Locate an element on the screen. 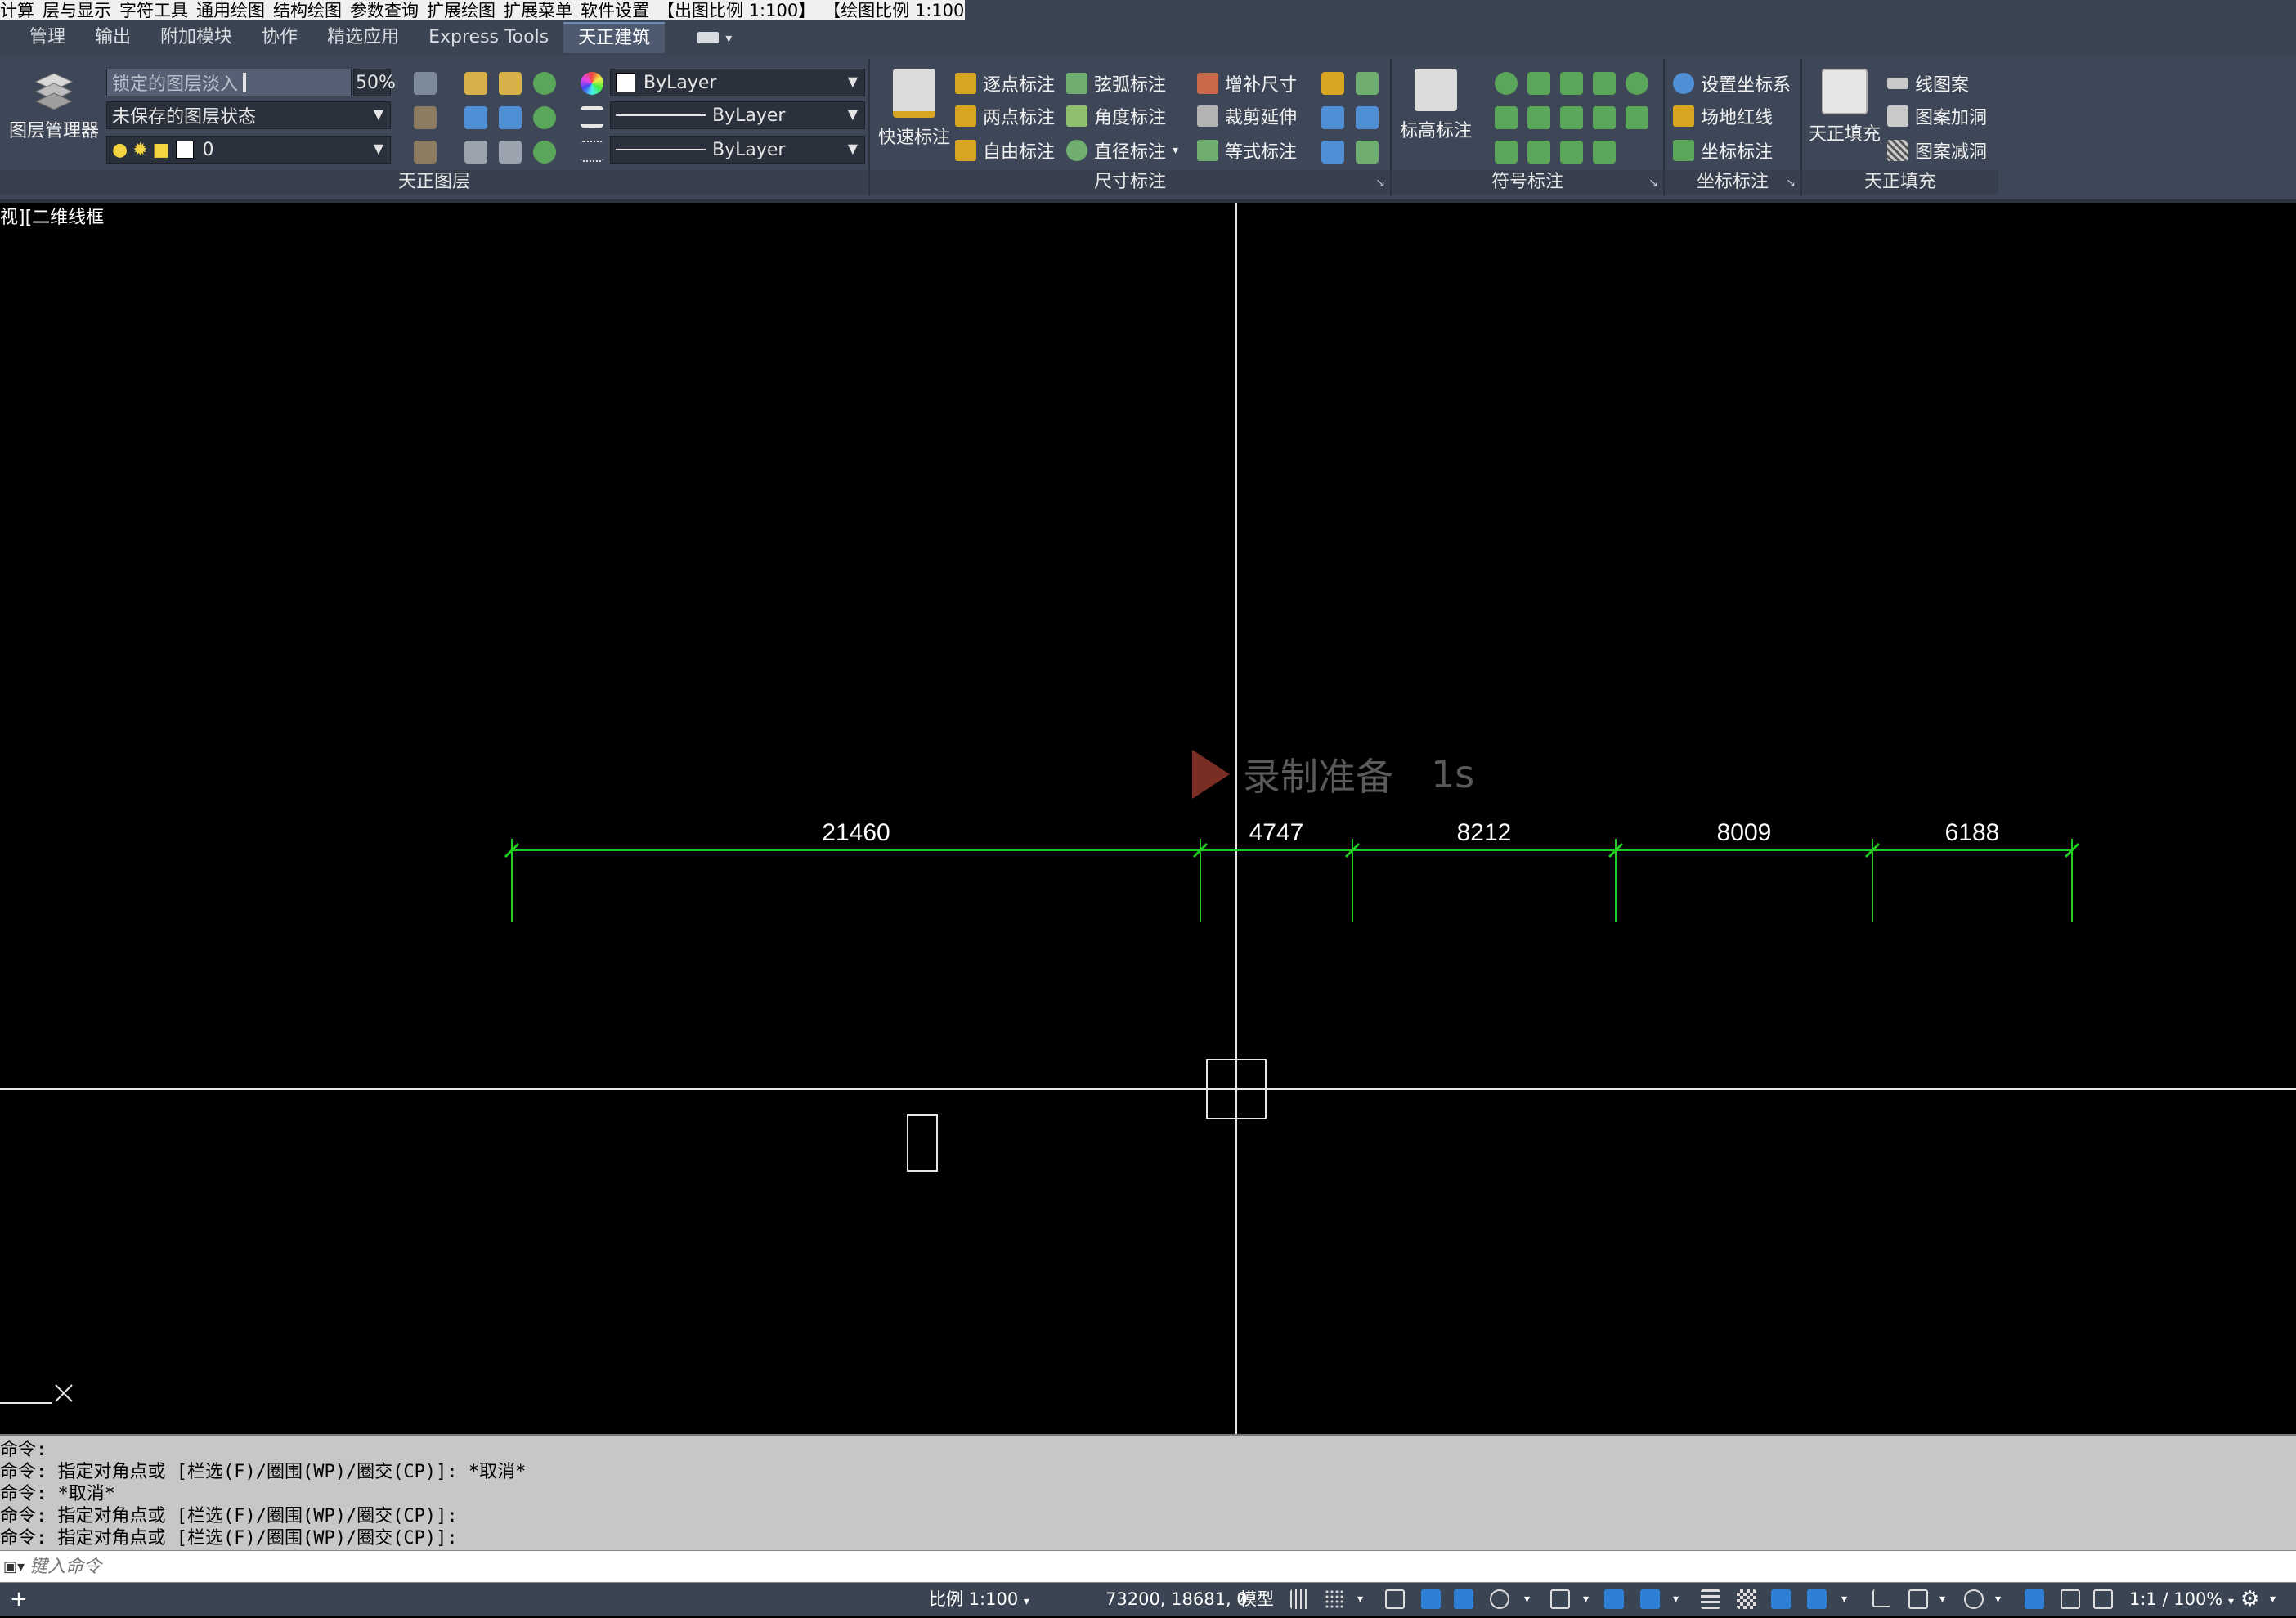 This screenshot has height=1618, width=2296. coordinate-readout: 73200, 18681, 0 is located at coordinates (1176, 1599).